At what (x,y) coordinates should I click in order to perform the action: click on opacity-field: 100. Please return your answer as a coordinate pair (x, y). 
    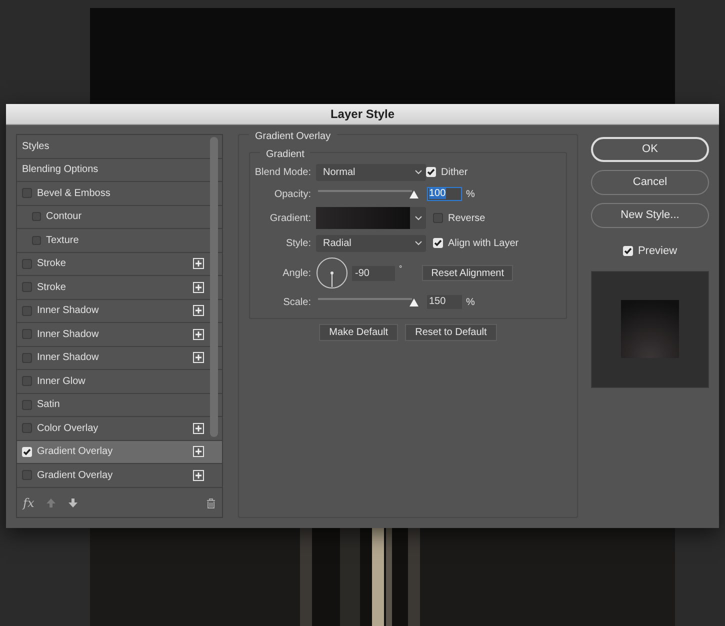
    Looking at the image, I should click on (444, 194).